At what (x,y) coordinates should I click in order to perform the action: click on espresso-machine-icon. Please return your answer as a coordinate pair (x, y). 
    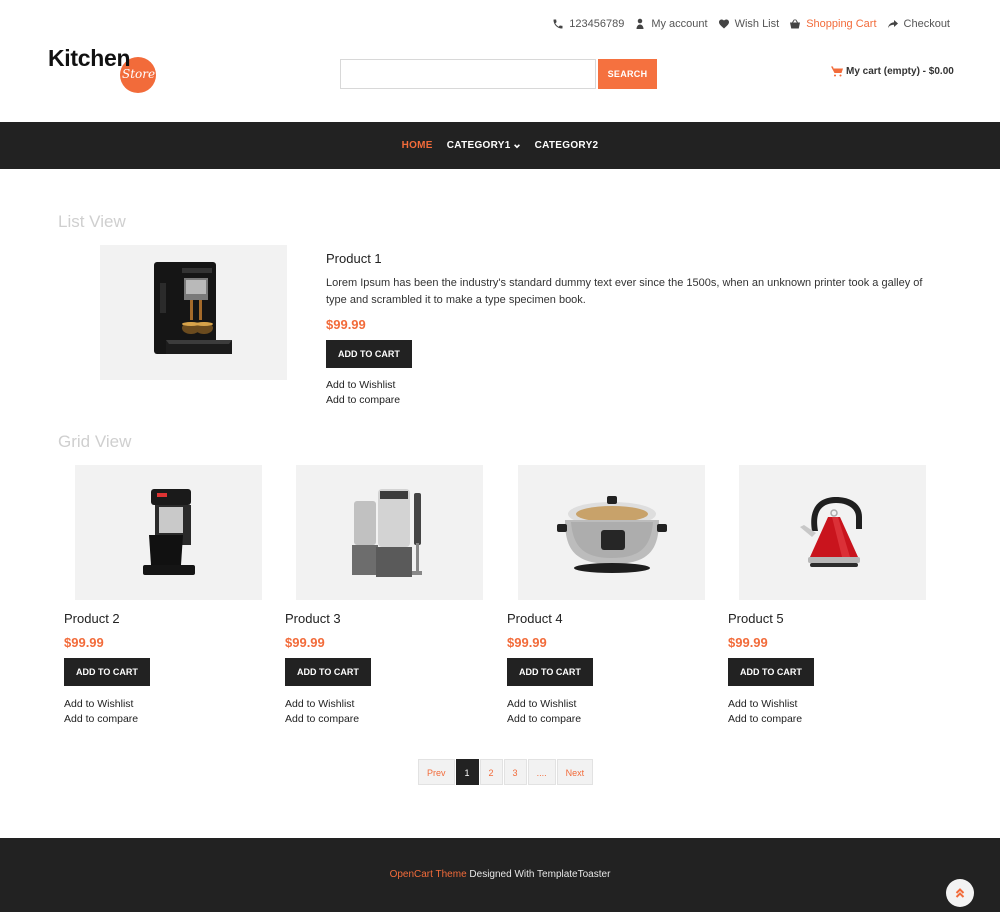
    Looking at the image, I should click on (193, 307).